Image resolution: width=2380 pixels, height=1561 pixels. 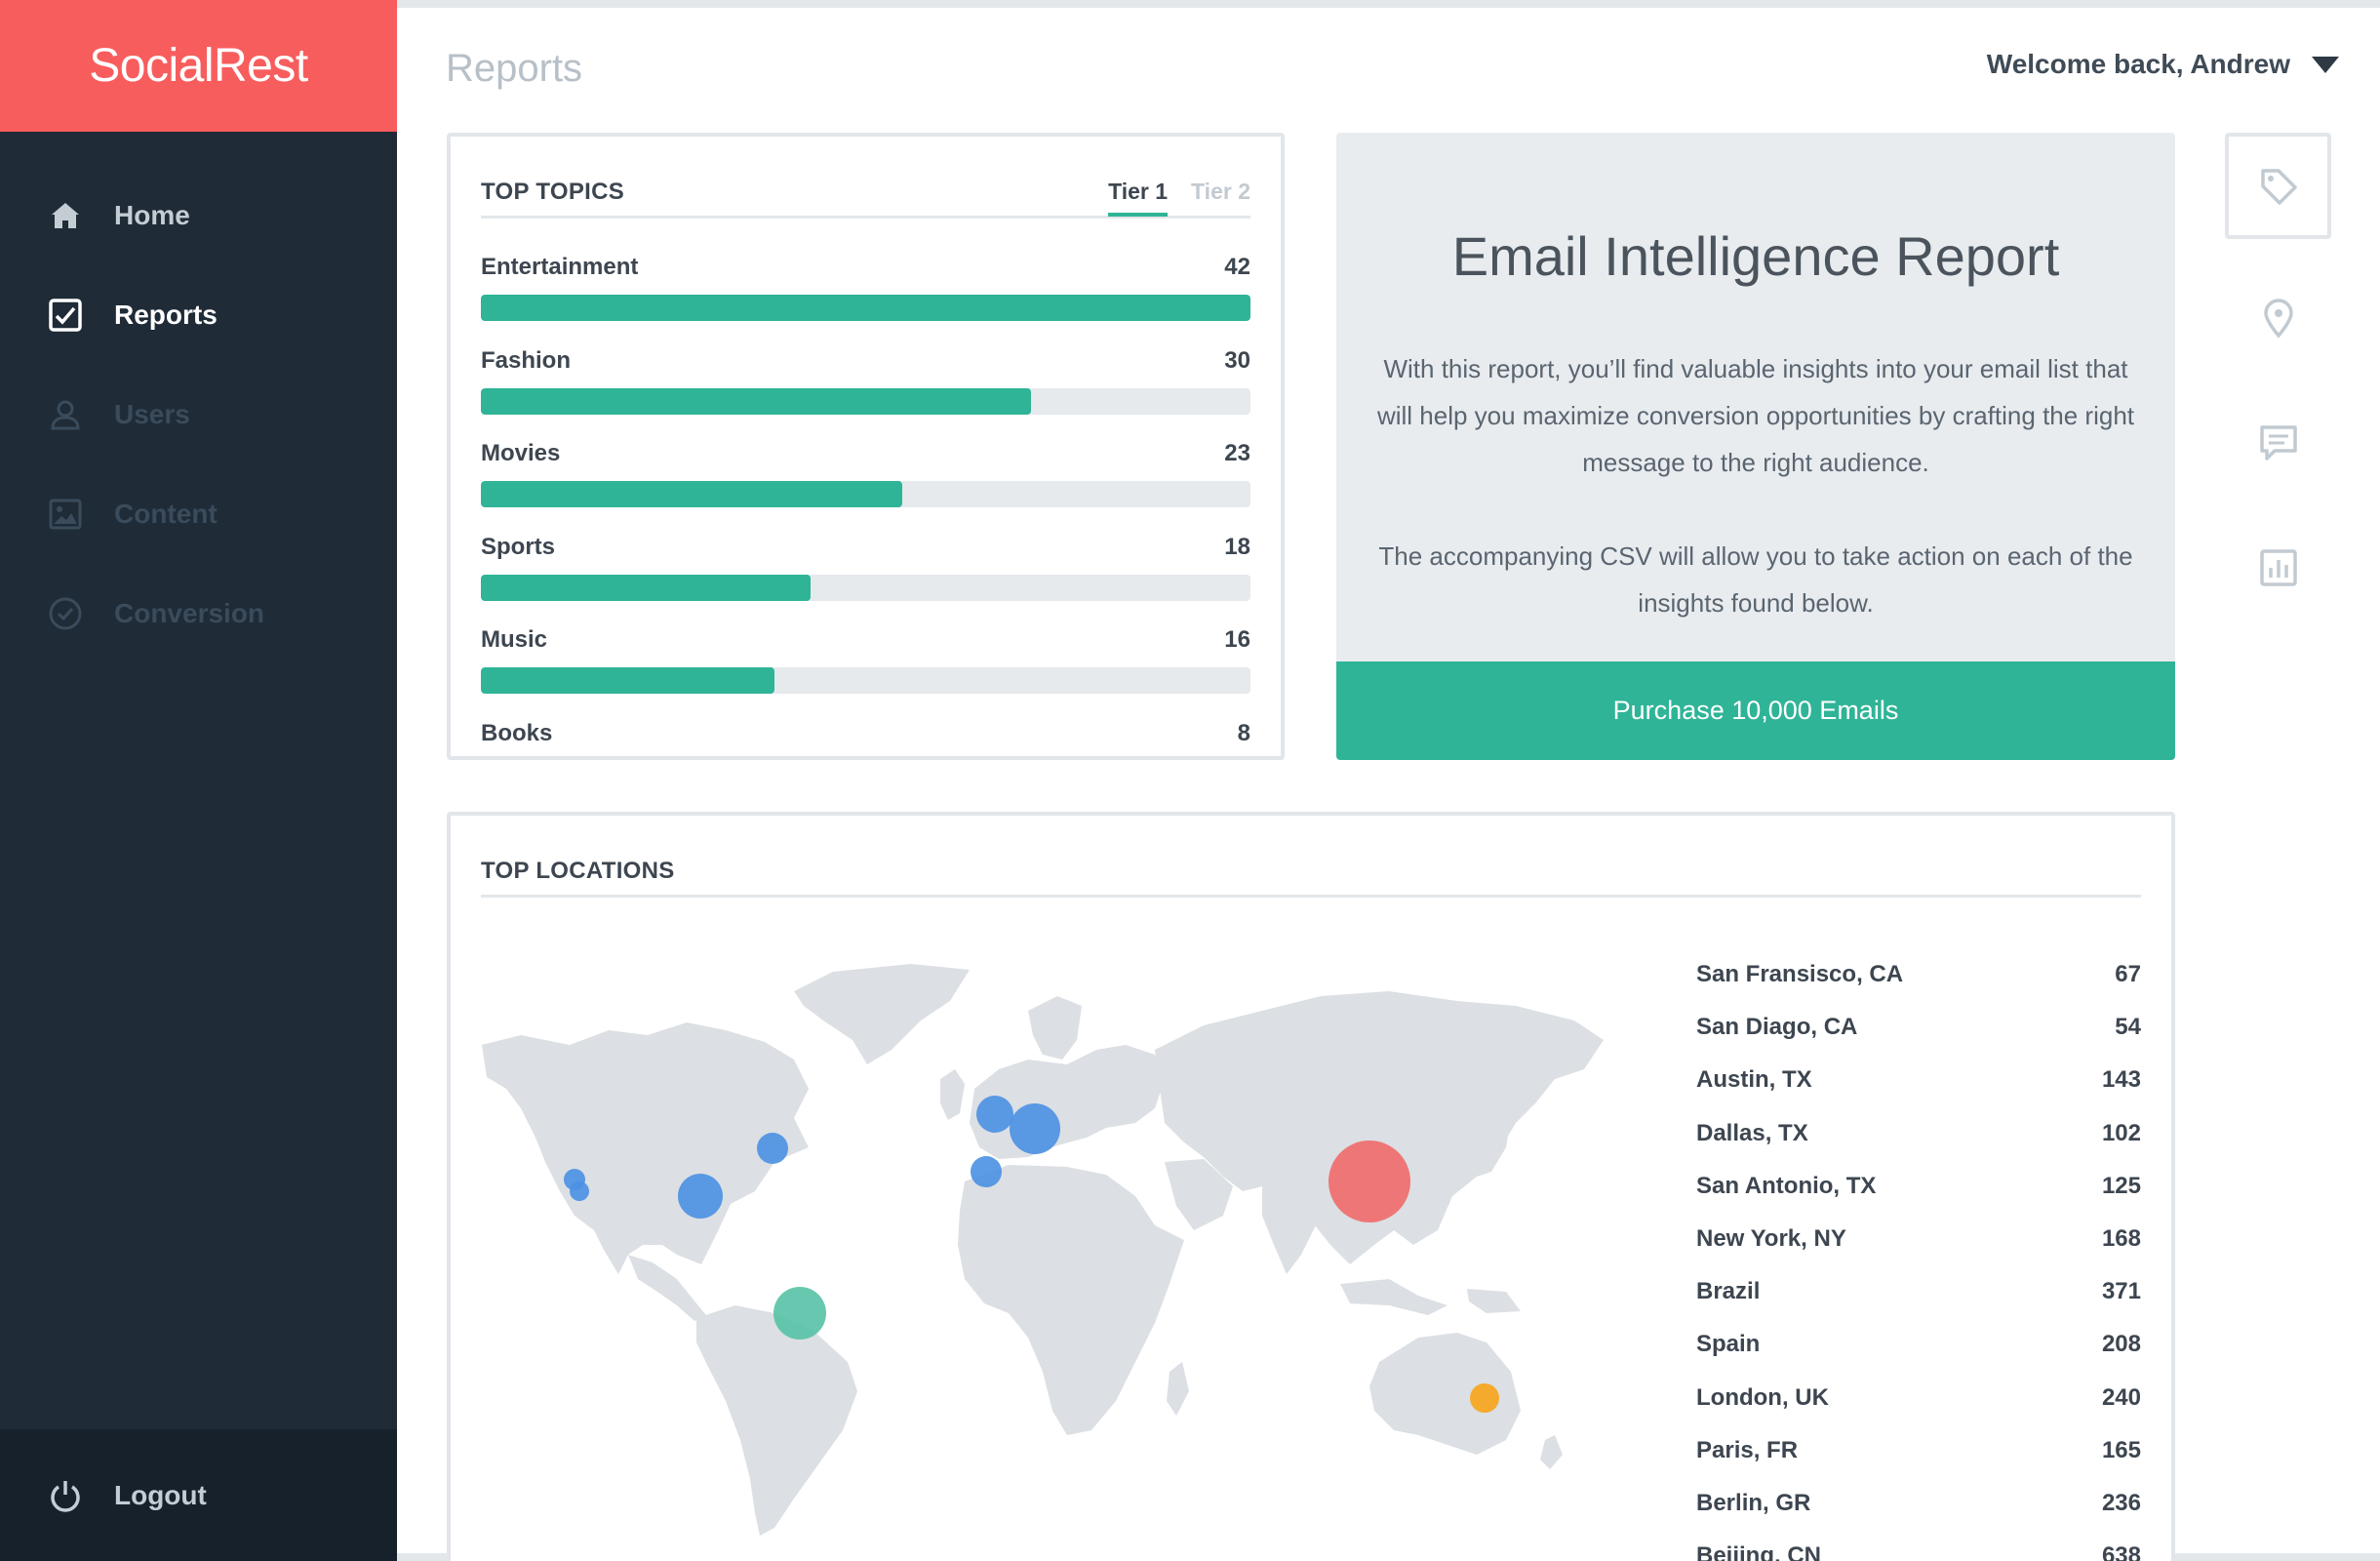 What do you see at coordinates (1918, 1080) in the screenshot?
I see `location-row: Austin, TX 143` at bounding box center [1918, 1080].